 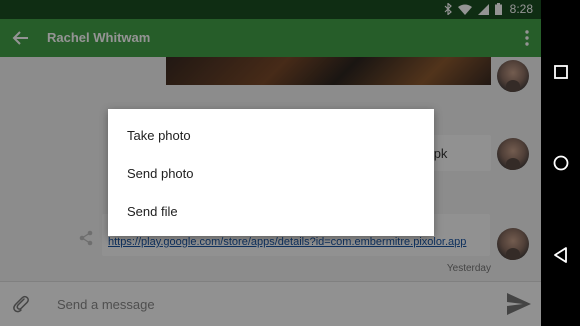 I want to click on menu-item-send-photo: Send photo, so click(x=160, y=173).